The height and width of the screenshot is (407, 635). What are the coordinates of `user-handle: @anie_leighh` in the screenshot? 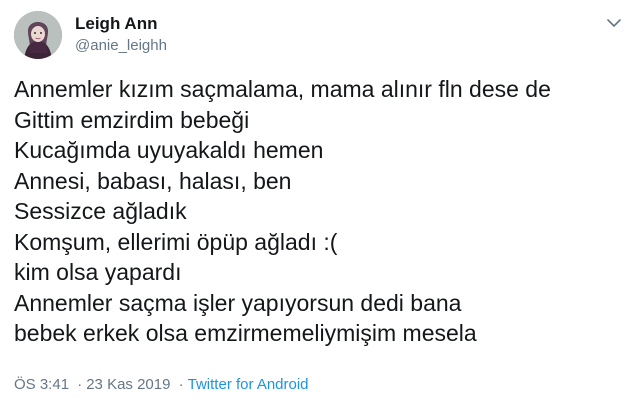 It's located at (121, 46).